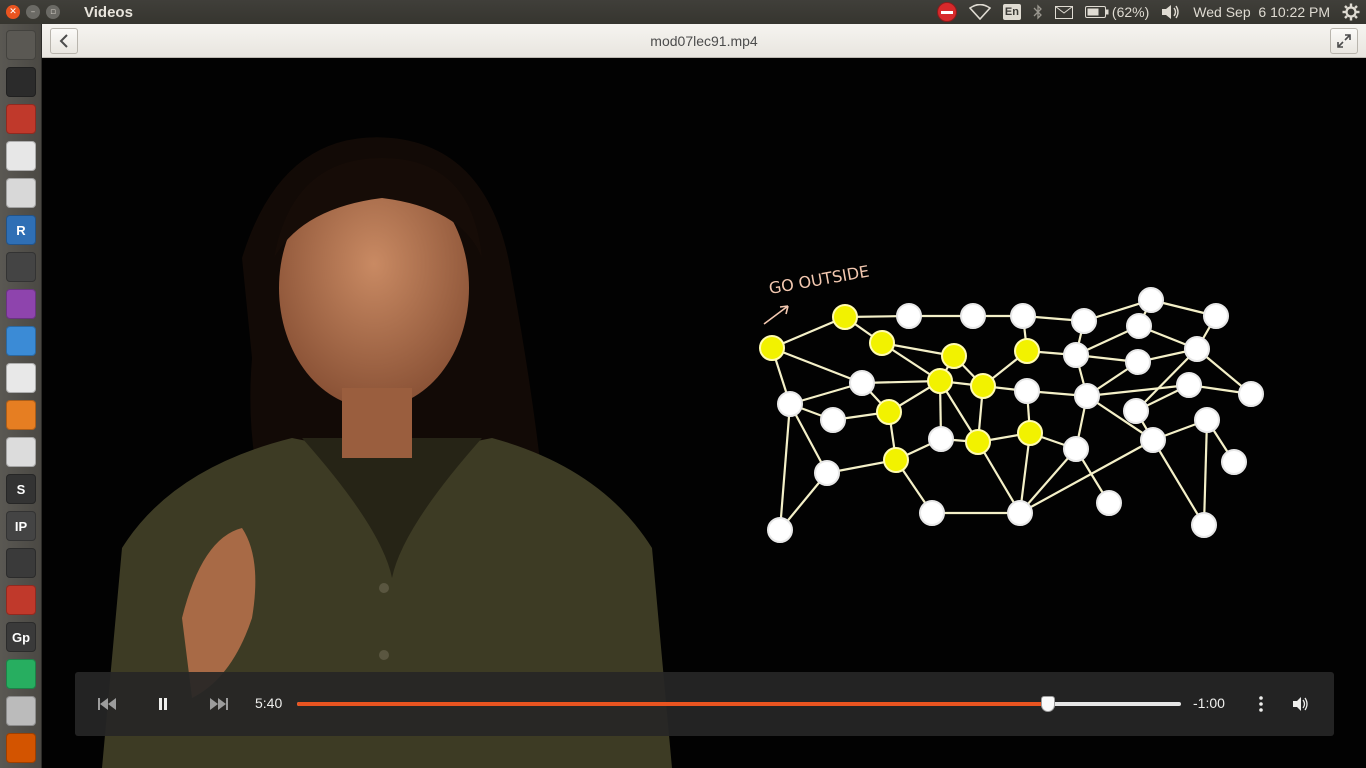  I want to click on launcher-gmail-icon, so click(21, 378).